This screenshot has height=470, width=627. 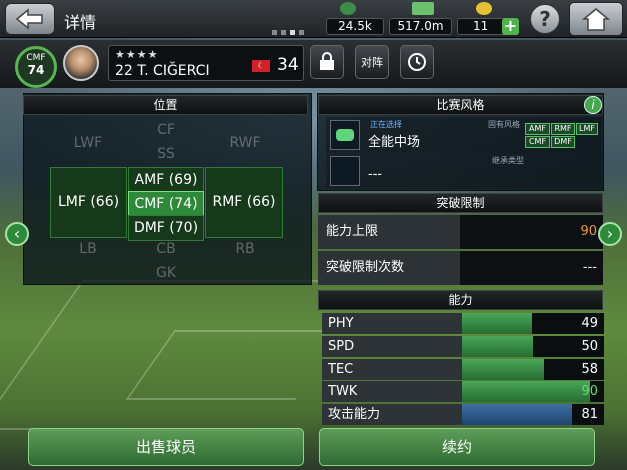 I want to click on ability-bar: 90, so click(x=533, y=391).